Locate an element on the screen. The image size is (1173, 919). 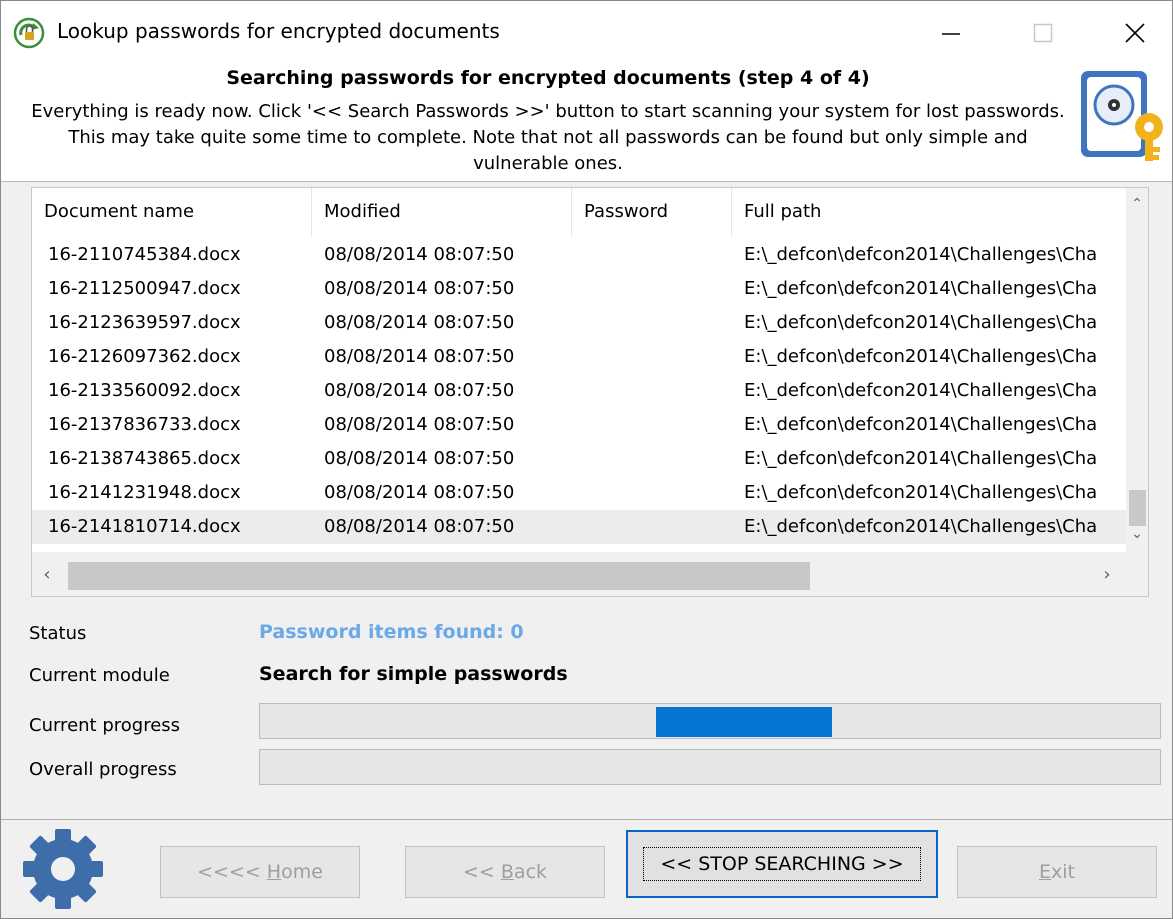
title-bar: Lookup passwords for encrypted documents is located at coordinates (586, 32).